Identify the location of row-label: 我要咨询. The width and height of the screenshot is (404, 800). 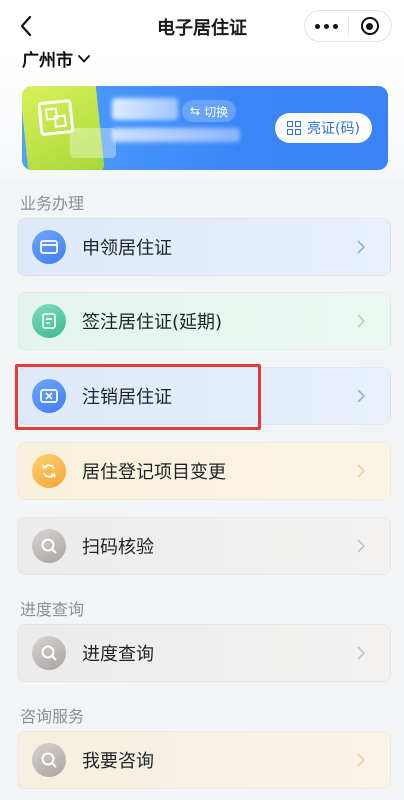
(118, 761).